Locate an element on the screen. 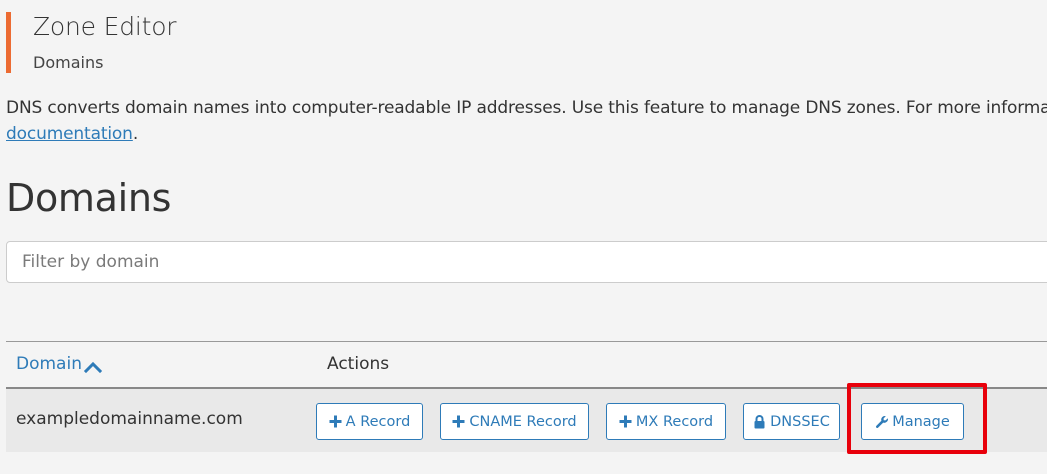 This screenshot has height=474, width=1047. dnssec-label: DNSSEC is located at coordinates (800, 421).